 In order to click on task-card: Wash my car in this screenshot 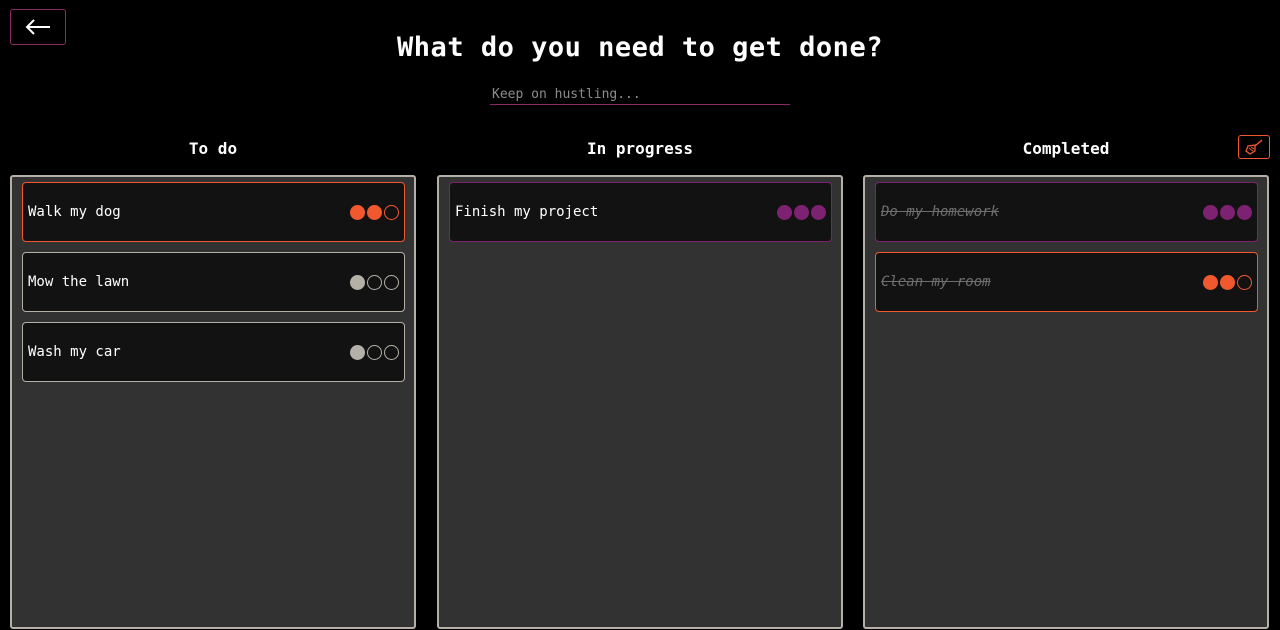, I will do `click(213, 352)`.